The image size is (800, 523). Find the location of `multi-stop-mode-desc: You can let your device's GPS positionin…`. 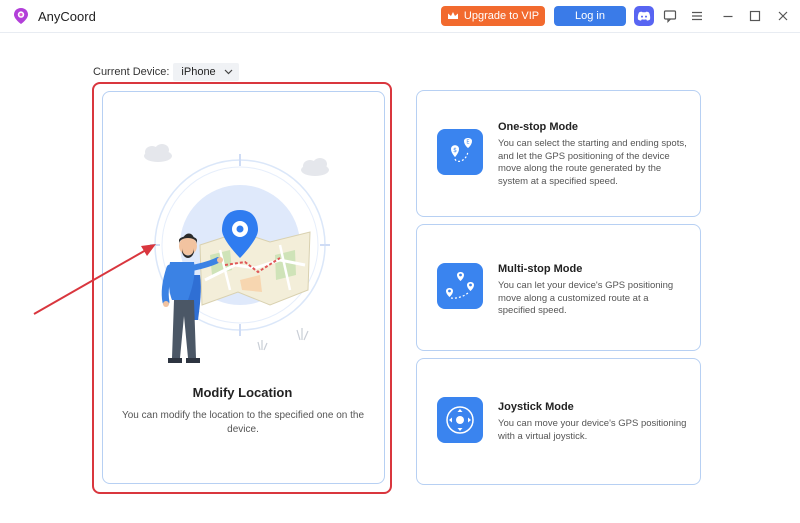

multi-stop-mode-desc: You can let your device's GPS positionin… is located at coordinates (586, 298).